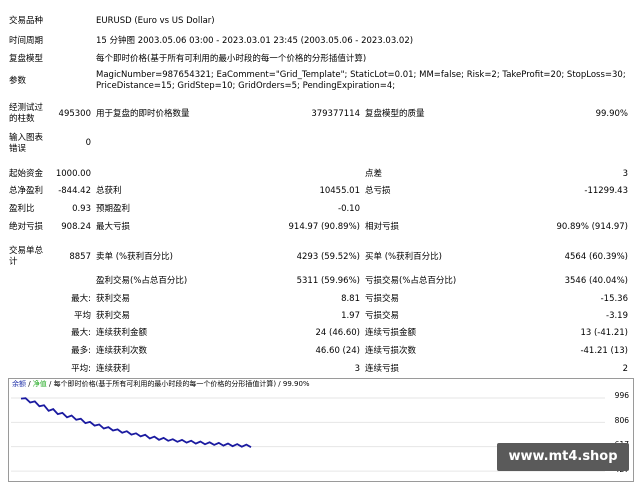  I want to click on profit-factor-label: 盈利比, so click(22, 209).